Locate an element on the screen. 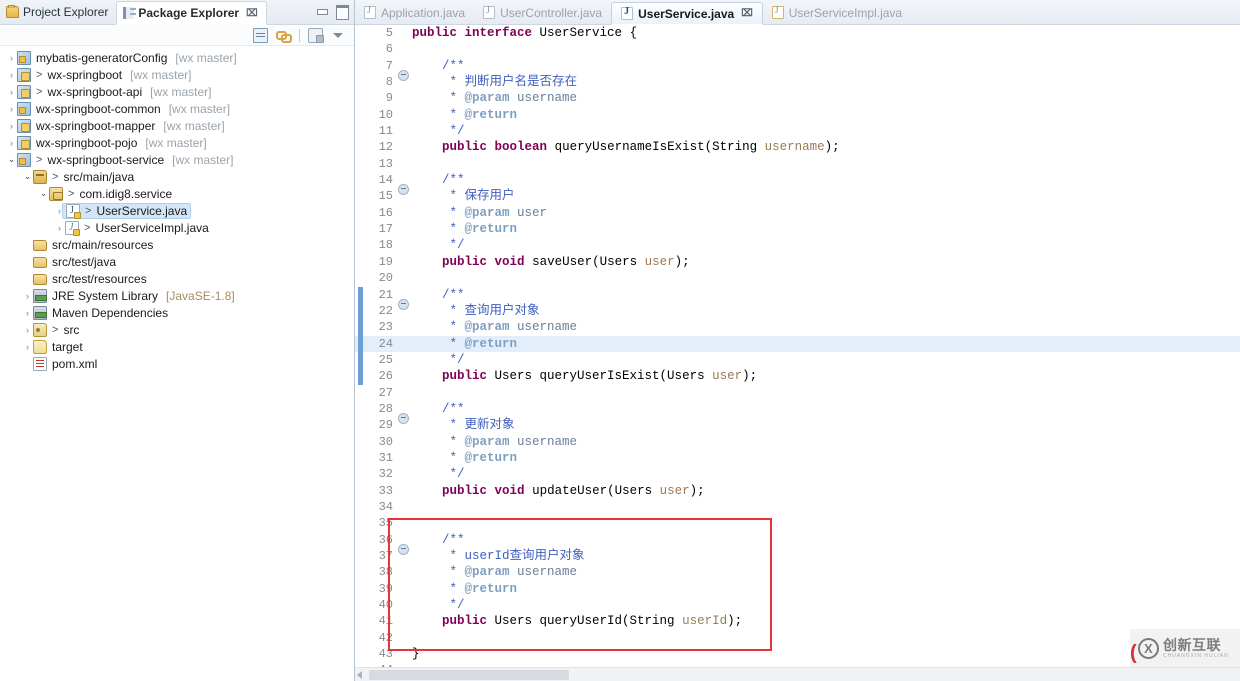  scroll-left-arrow-icon is located at coordinates (359, 675).